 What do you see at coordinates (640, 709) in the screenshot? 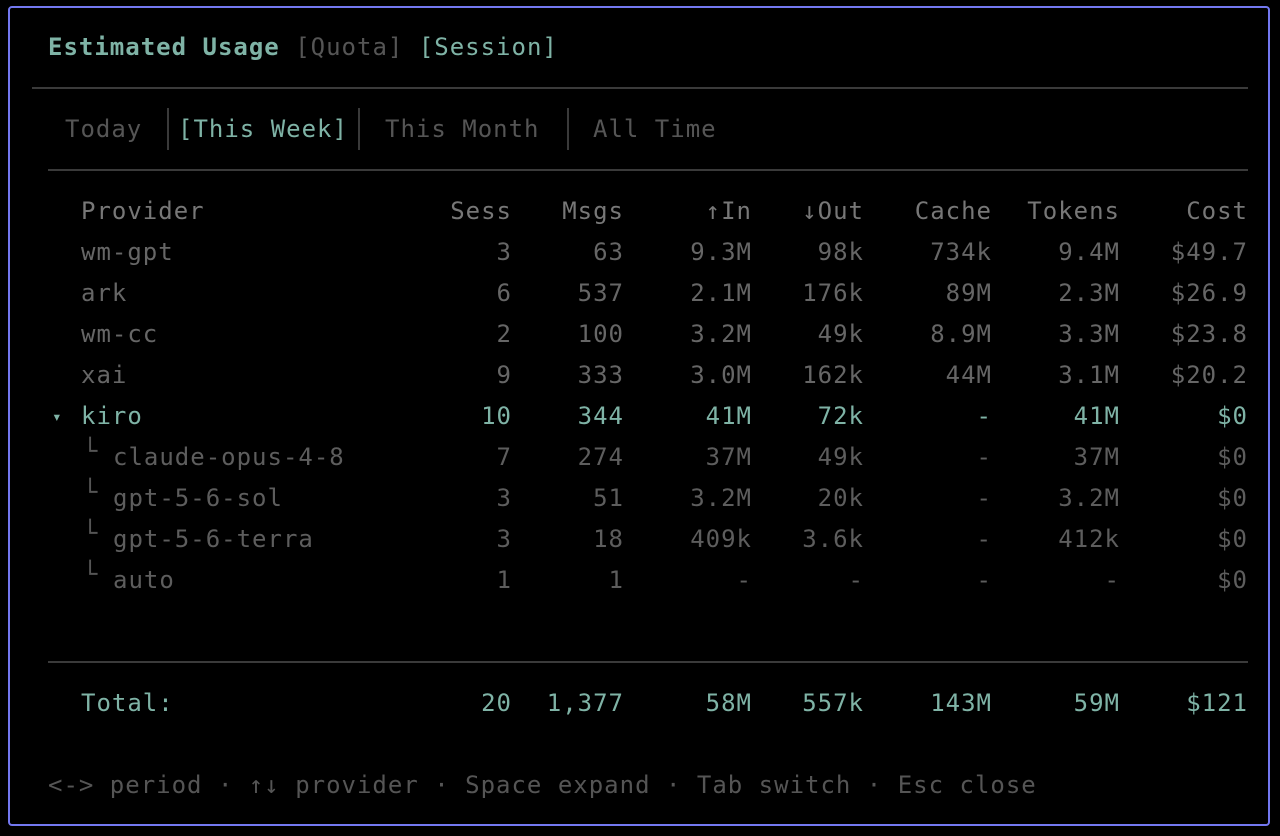
I see `total-row: Total: 20 1,377 58M 557k 143M 59M $121` at bounding box center [640, 709].